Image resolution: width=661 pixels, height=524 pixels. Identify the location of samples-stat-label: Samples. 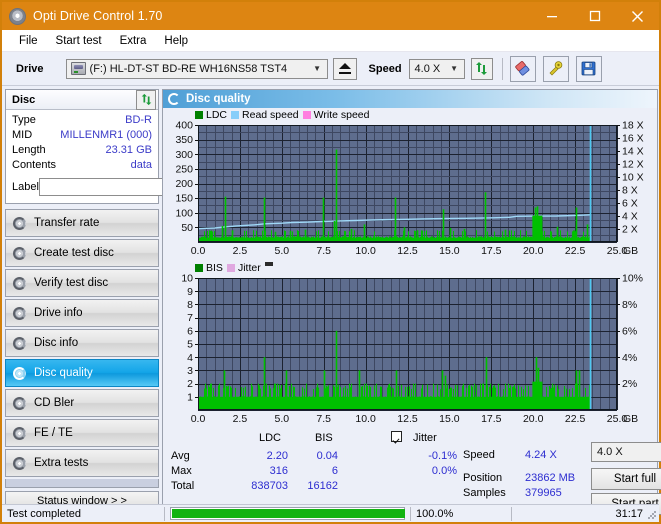
(484, 493).